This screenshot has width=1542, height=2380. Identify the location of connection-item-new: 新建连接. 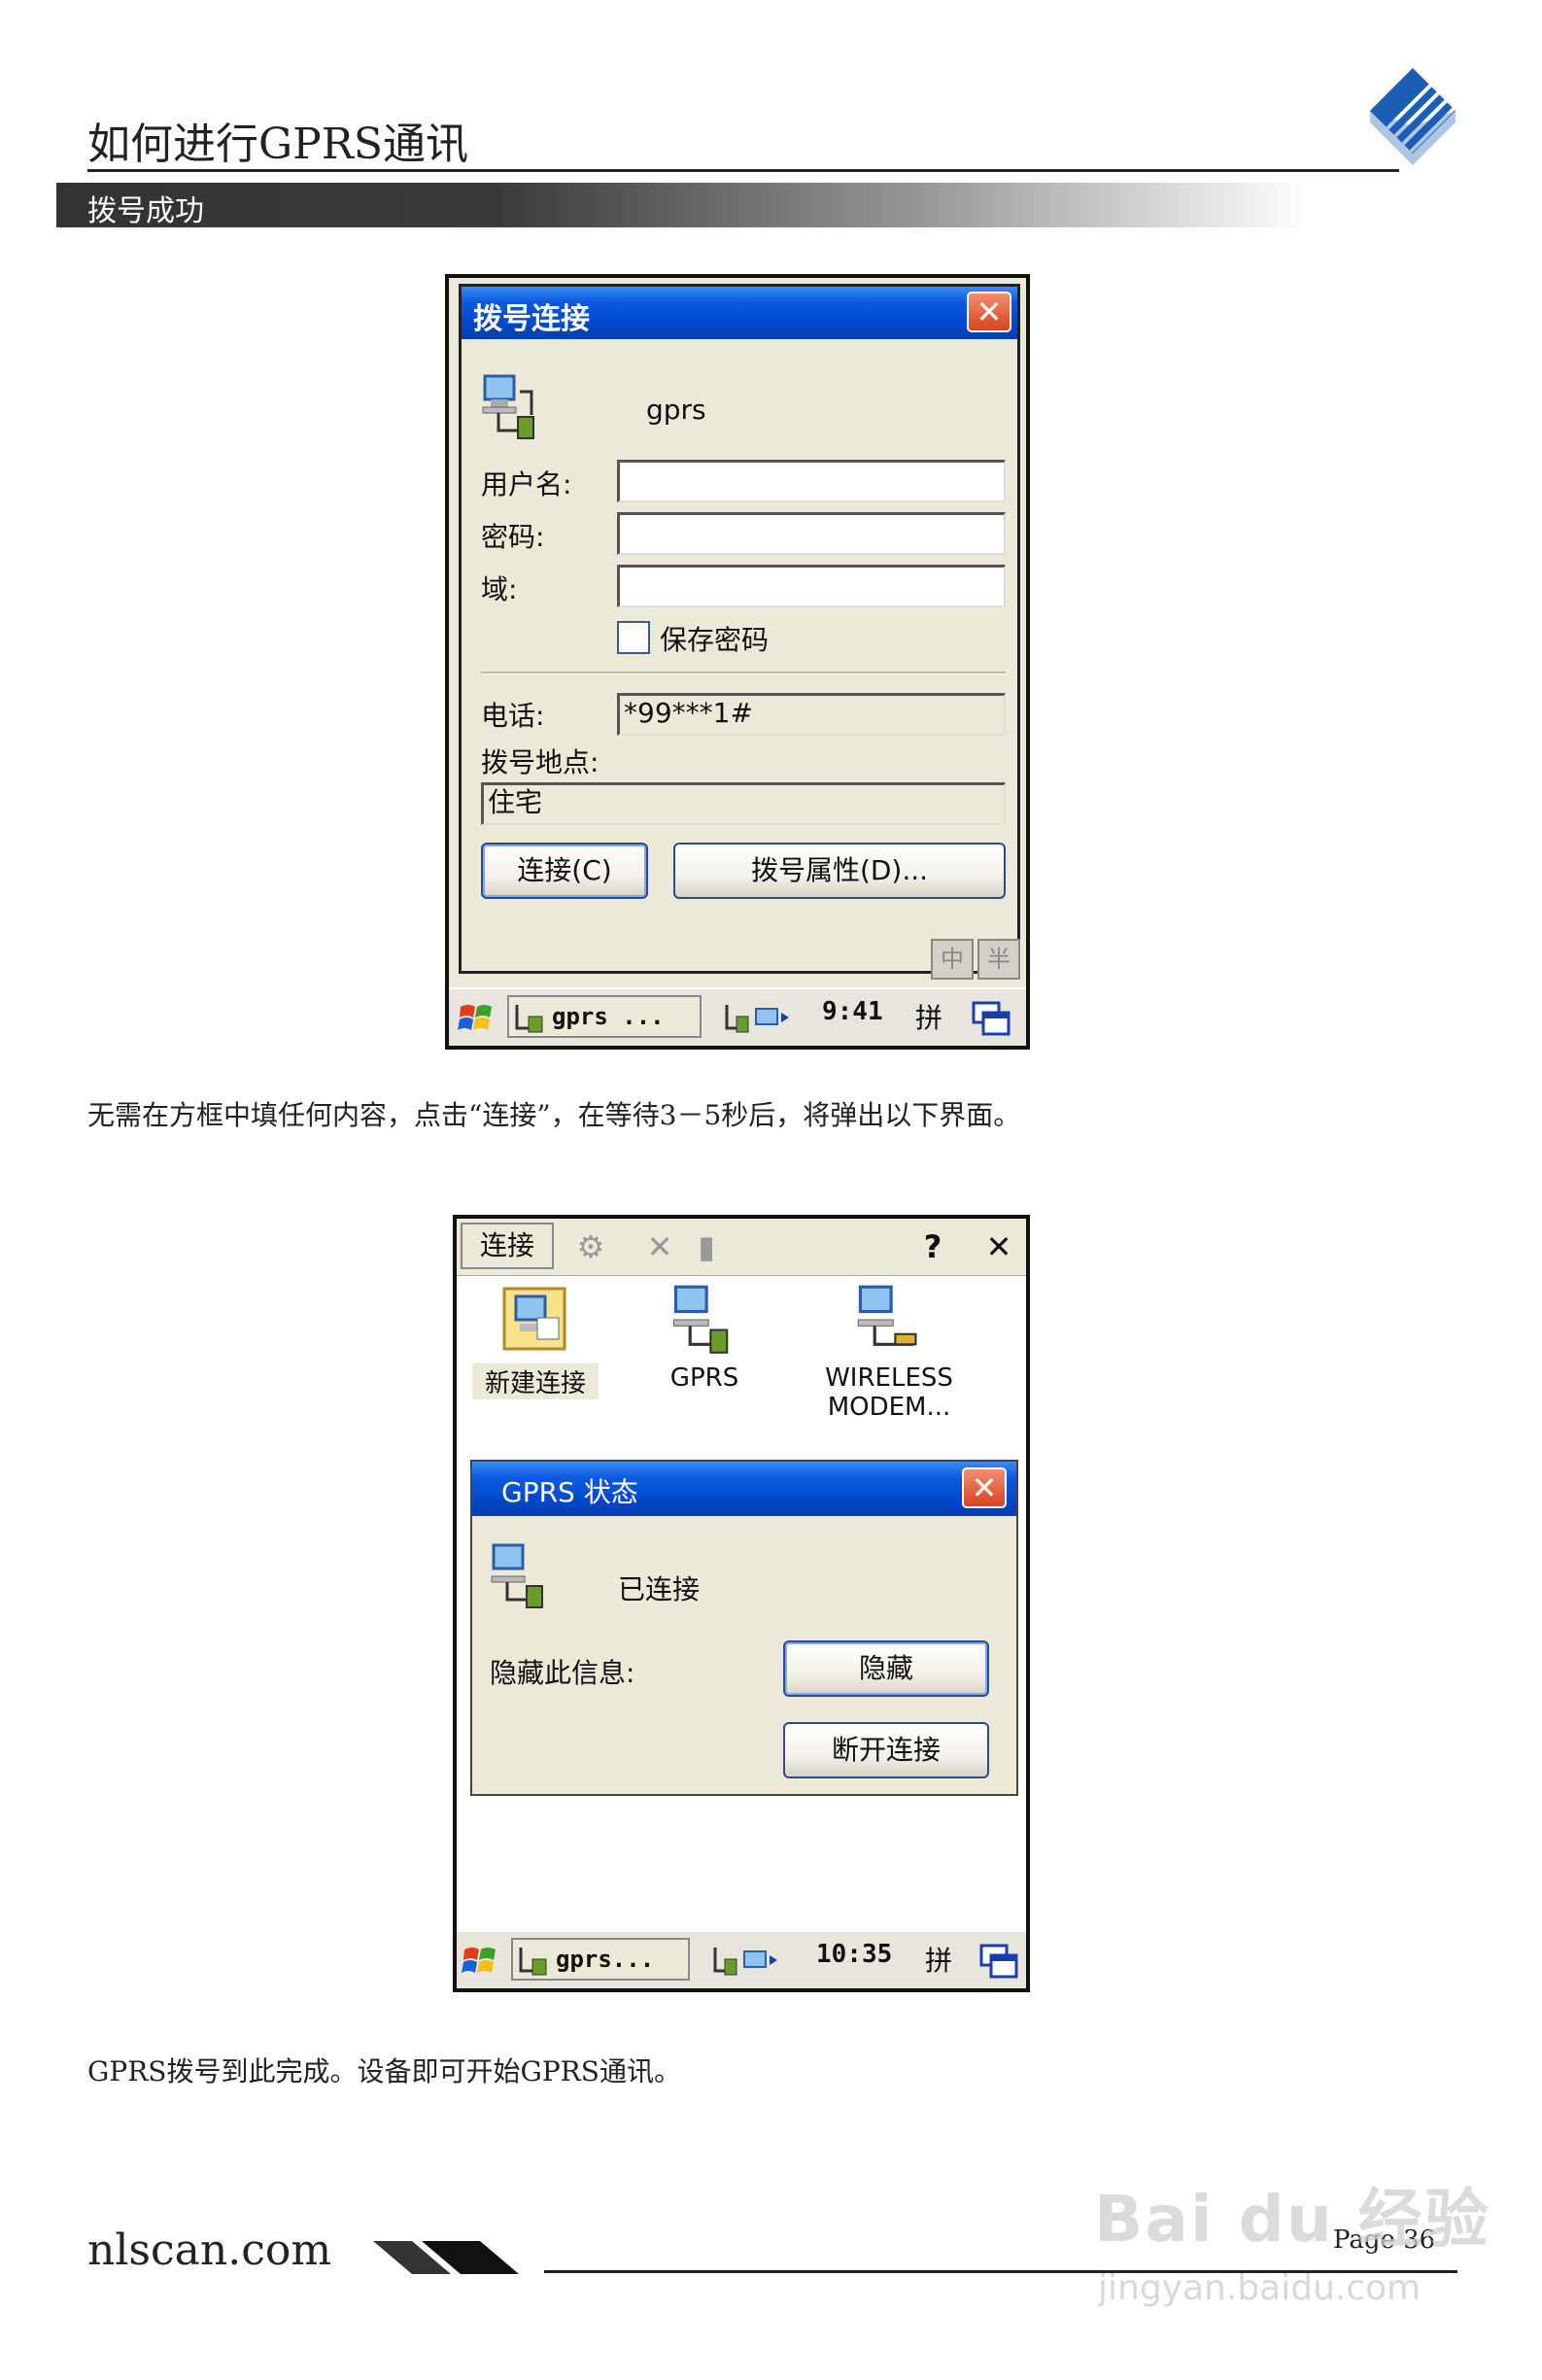
(535, 1341).